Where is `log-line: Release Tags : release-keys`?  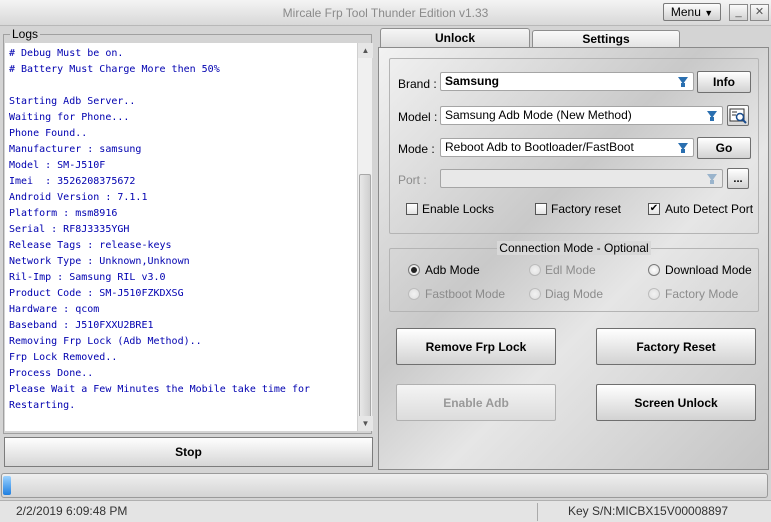 log-line: Release Tags : release-keys is located at coordinates (90, 245).